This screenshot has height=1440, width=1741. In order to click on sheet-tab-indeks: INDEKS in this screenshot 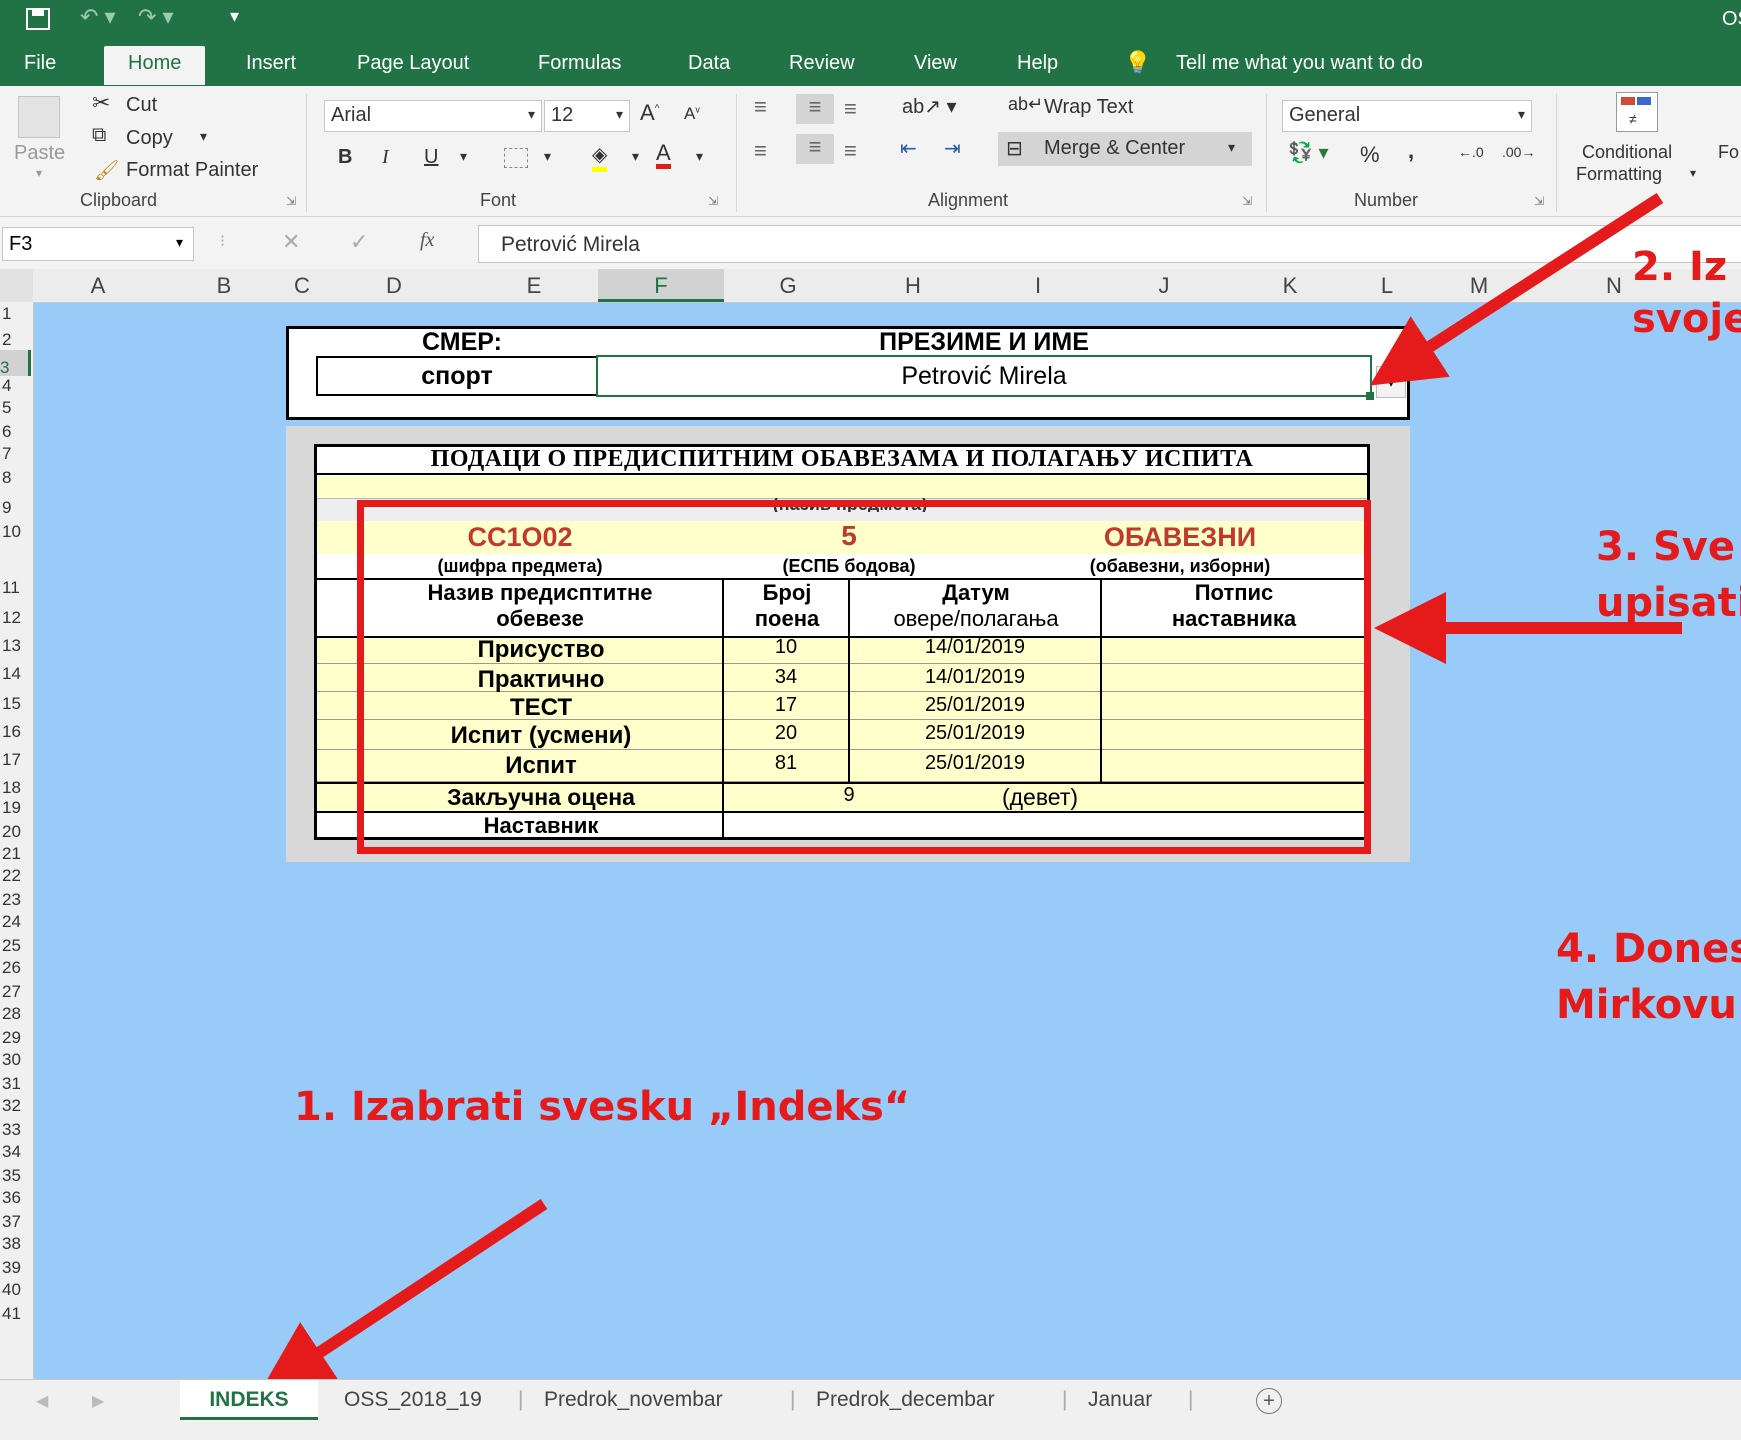, I will do `click(249, 1400)`.